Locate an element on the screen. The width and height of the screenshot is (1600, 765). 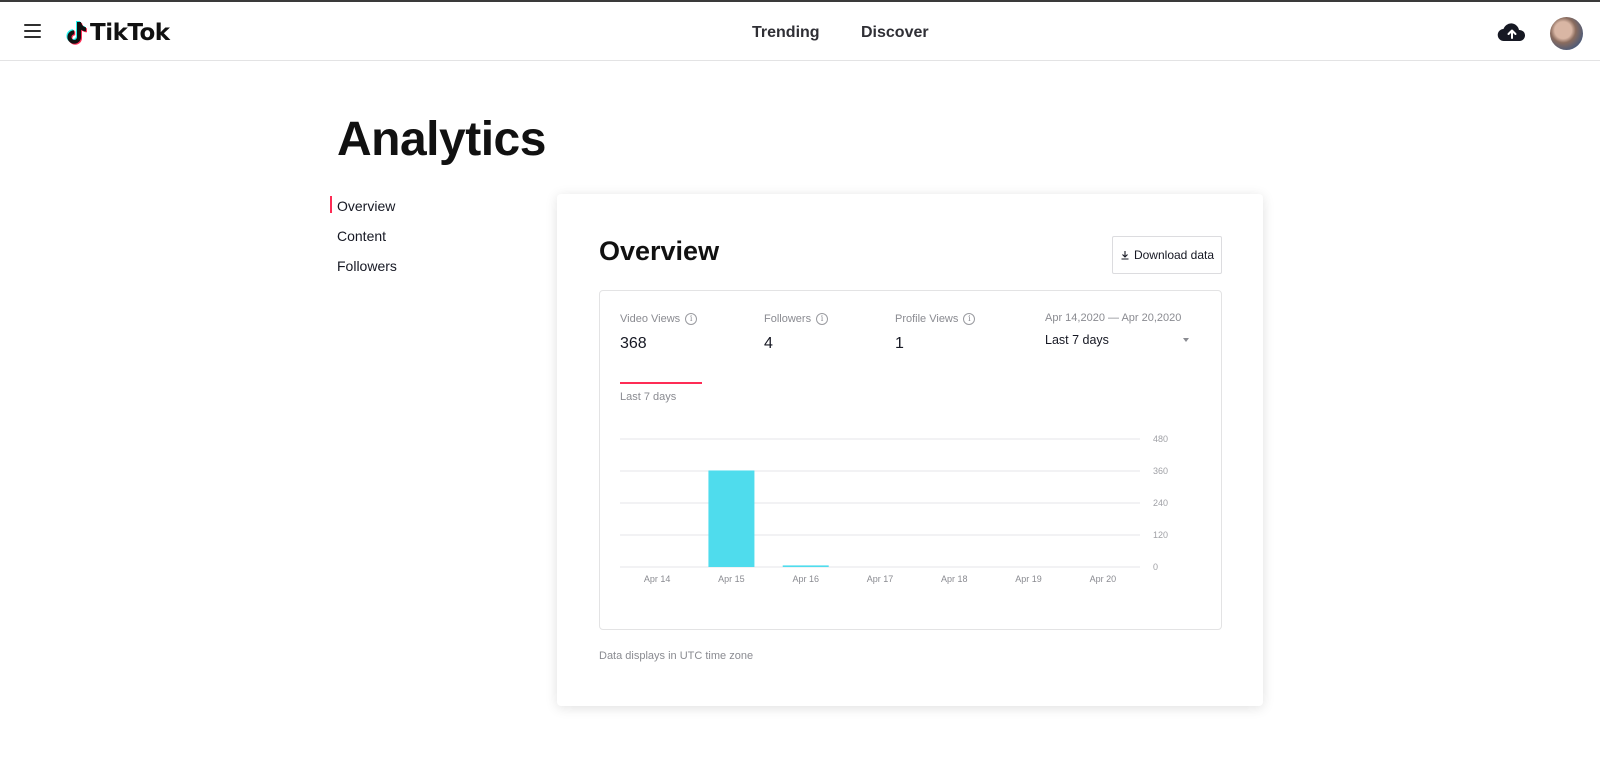
metric-label: Followers is located at coordinates (788, 319).